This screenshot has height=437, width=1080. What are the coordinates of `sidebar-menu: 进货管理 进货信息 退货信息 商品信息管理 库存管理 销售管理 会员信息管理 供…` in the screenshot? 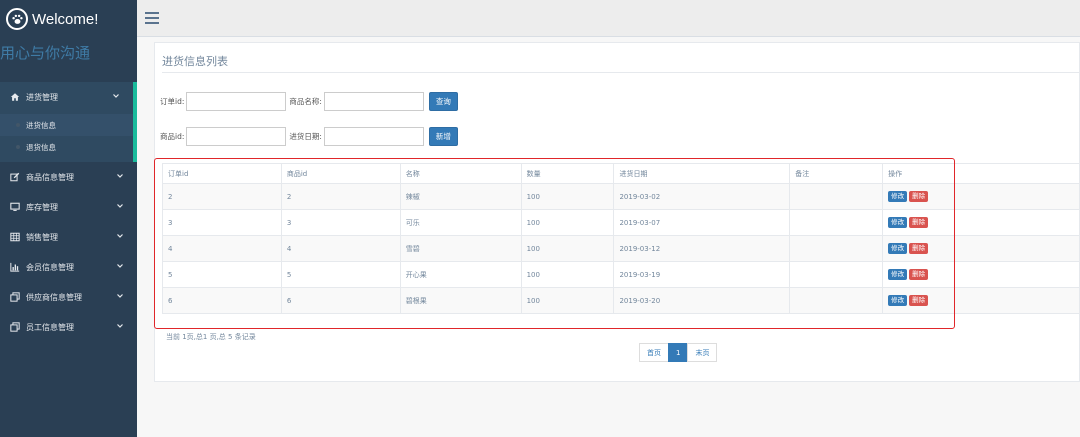 It's located at (68, 212).